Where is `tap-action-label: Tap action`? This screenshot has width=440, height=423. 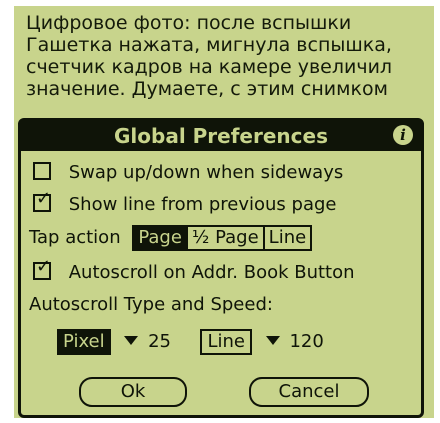
tap-action-label: Tap action is located at coordinates (75, 237).